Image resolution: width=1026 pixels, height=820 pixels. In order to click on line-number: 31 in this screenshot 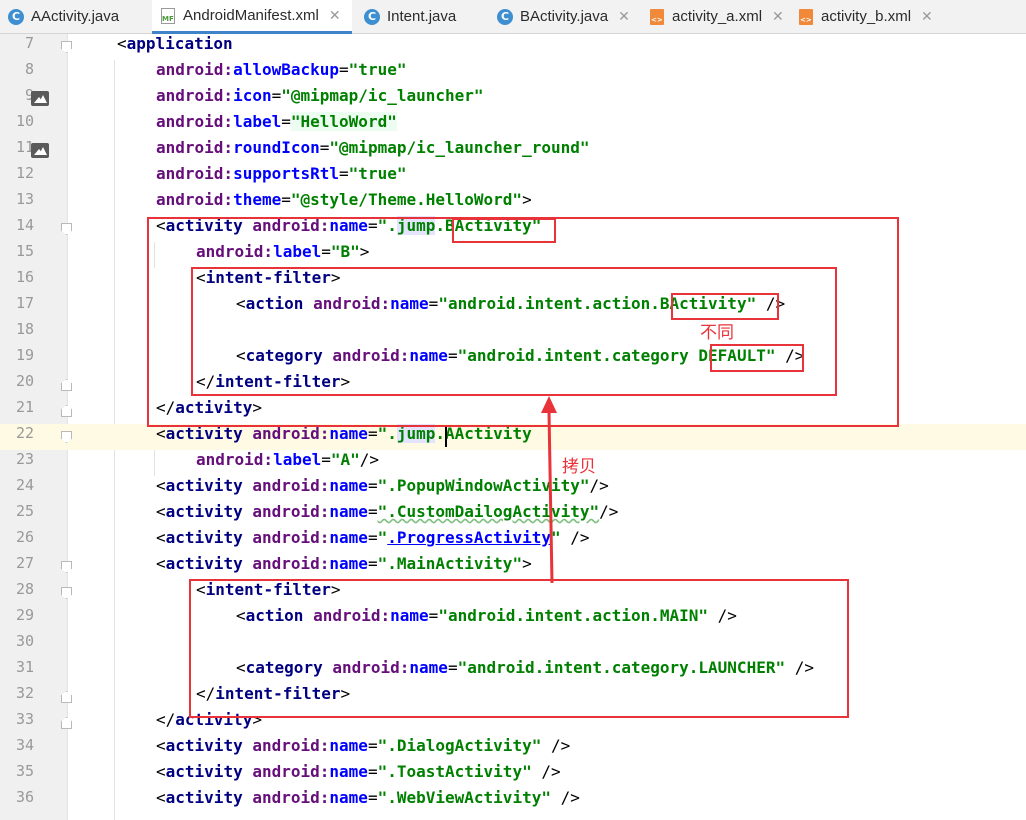, I will do `click(24, 667)`.